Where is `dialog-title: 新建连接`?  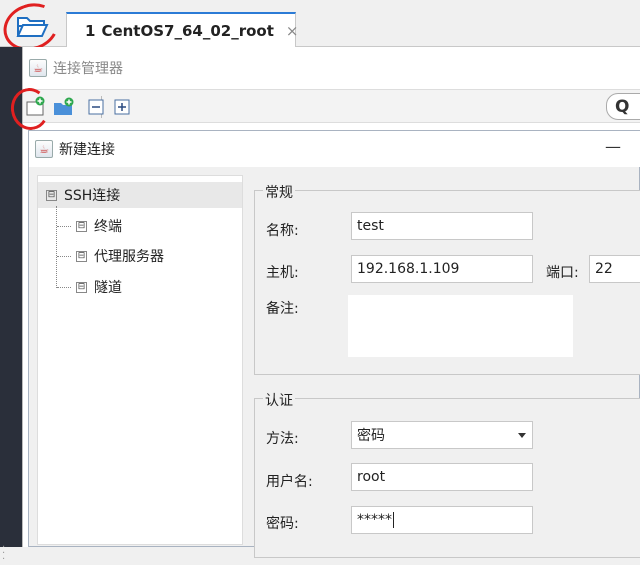
dialog-title: 新建连接 is located at coordinates (87, 150).